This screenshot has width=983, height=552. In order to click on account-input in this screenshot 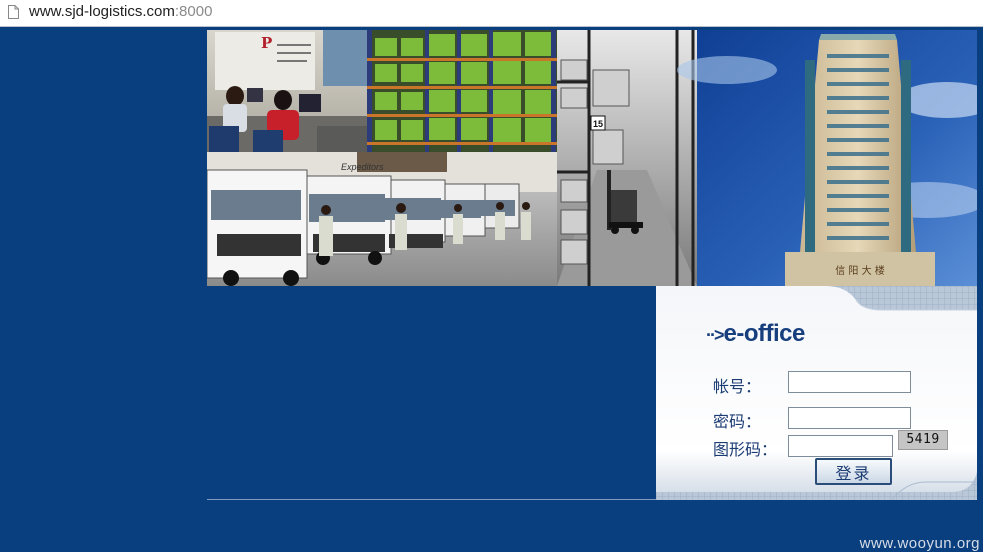, I will do `click(849, 382)`.